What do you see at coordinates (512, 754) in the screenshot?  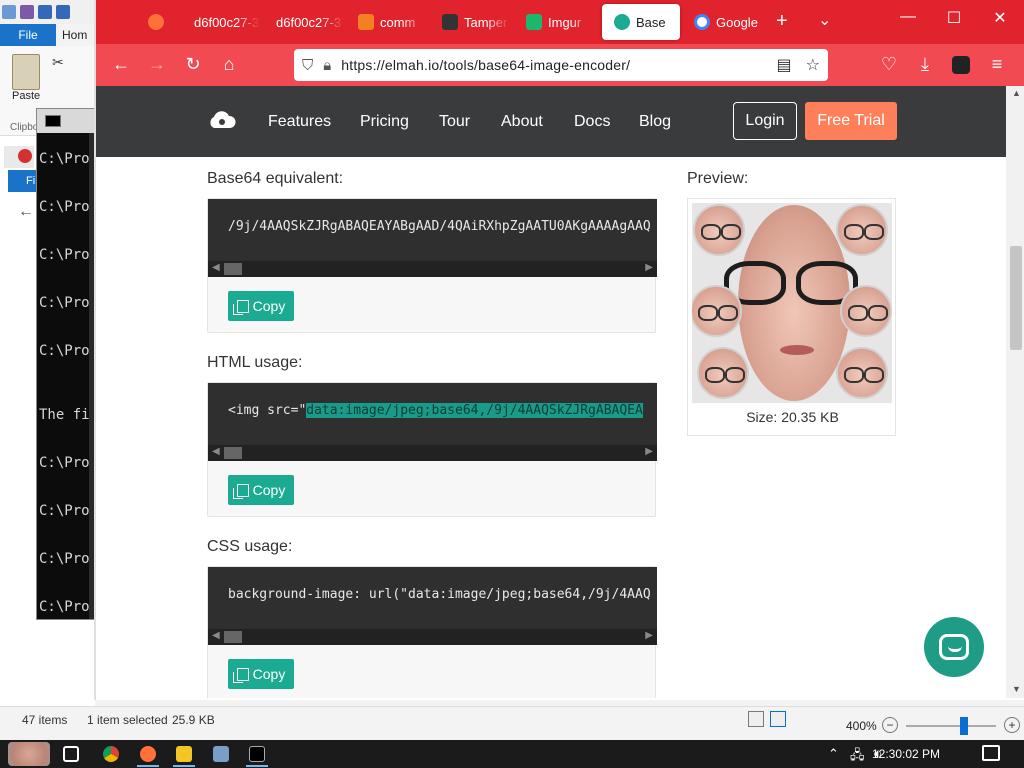 I see `taskbar: ⌃ 🖧︎ 🔉︎ 12:30:02 PM` at bounding box center [512, 754].